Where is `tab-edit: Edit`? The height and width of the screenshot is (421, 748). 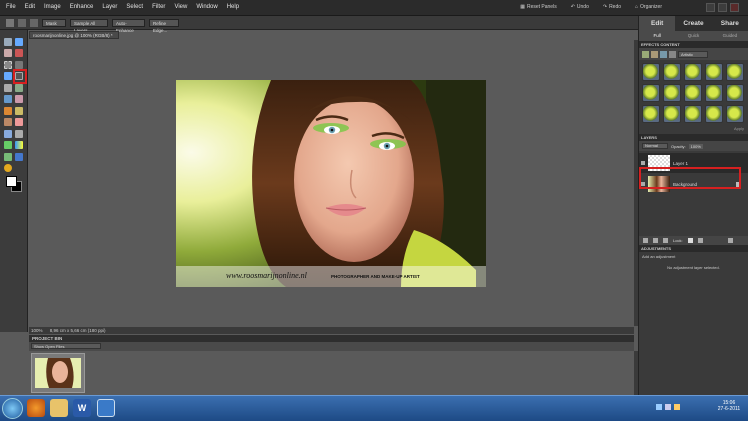 tab-edit: Edit is located at coordinates (657, 23).